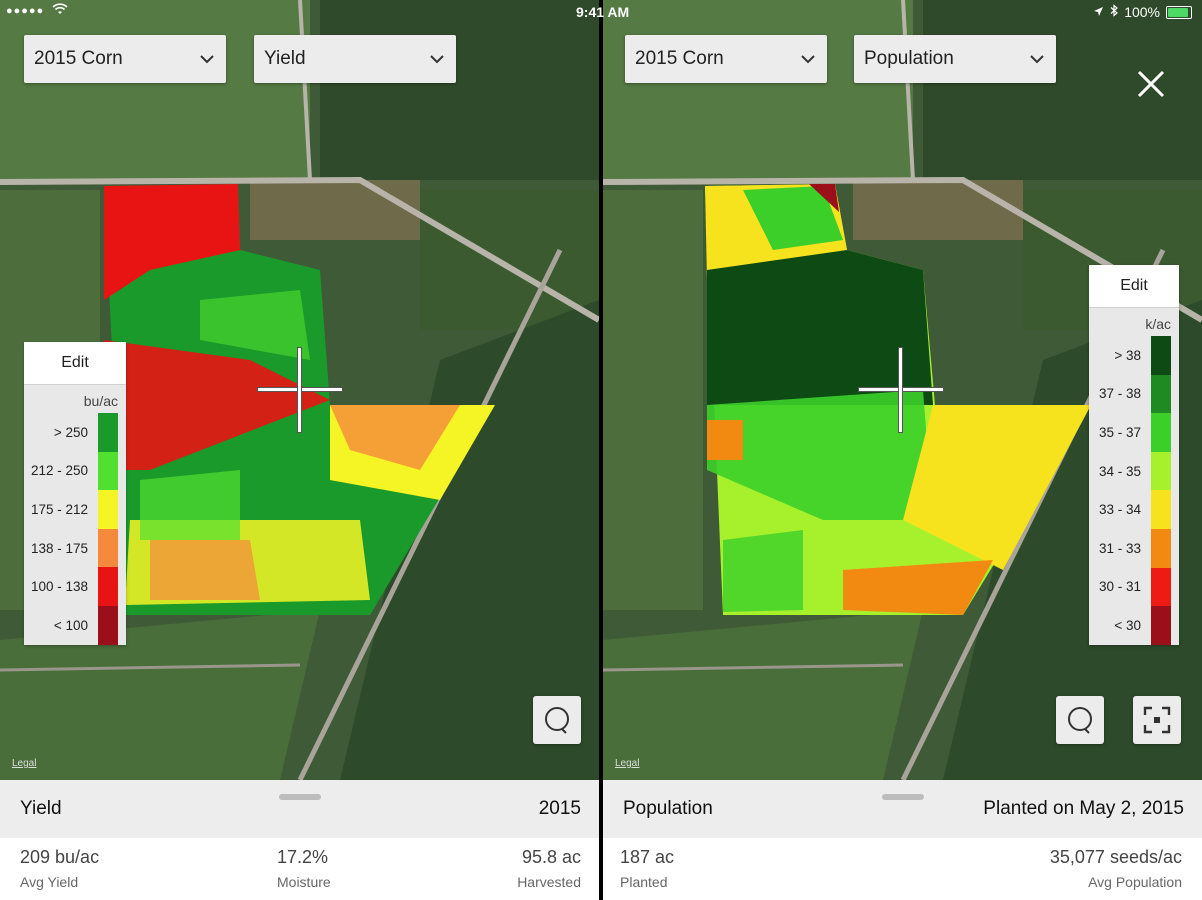  I want to click on stat-value: 209 bu/ac, so click(60, 857).